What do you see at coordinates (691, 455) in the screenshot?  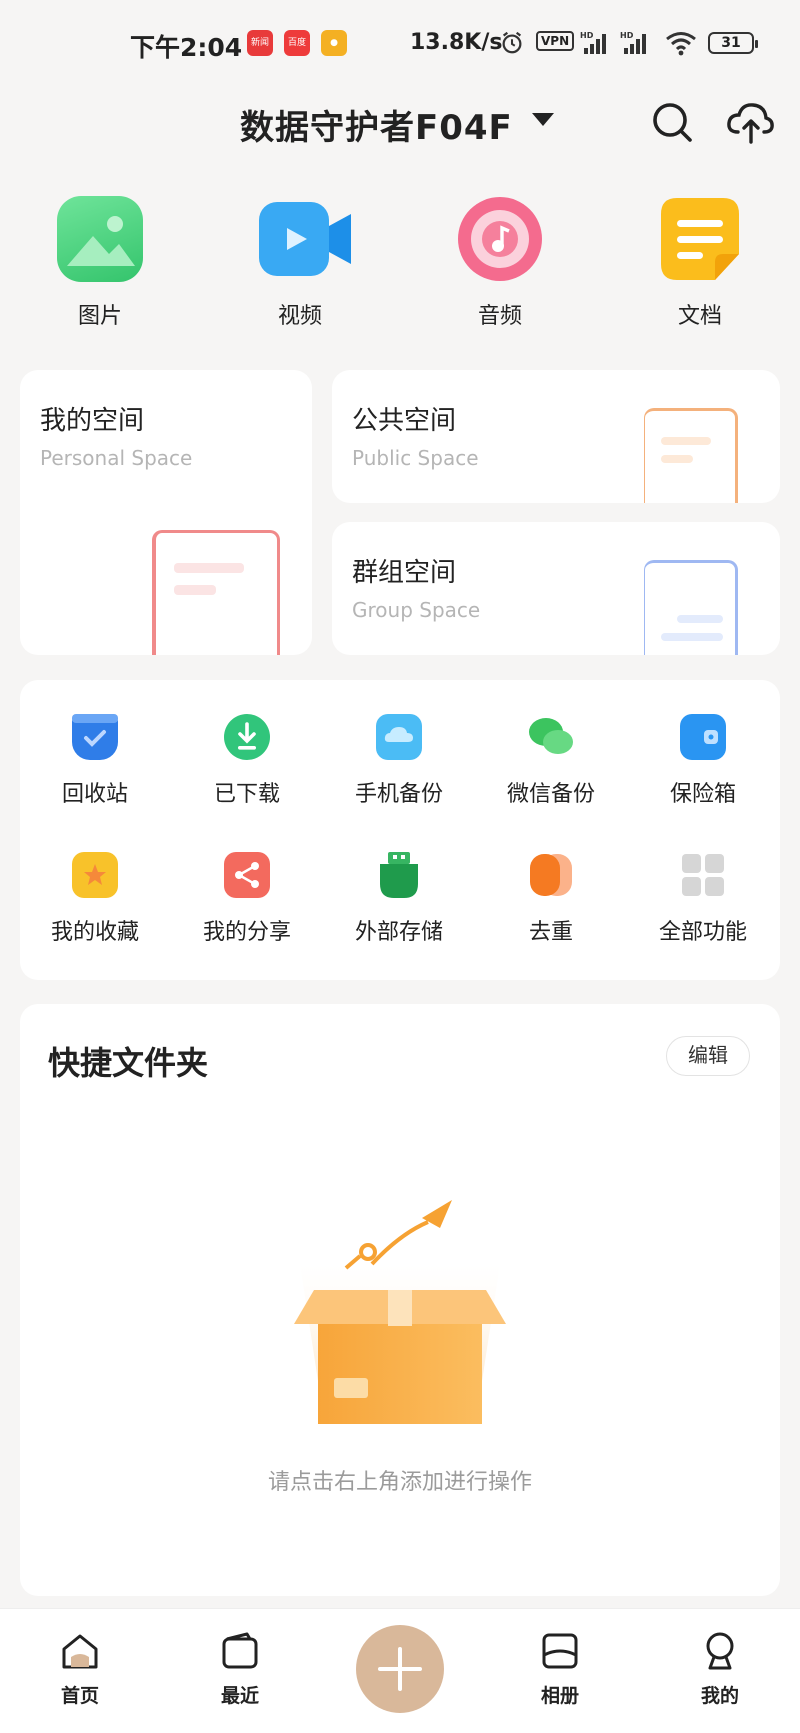 I see `public-doc-illustration` at bounding box center [691, 455].